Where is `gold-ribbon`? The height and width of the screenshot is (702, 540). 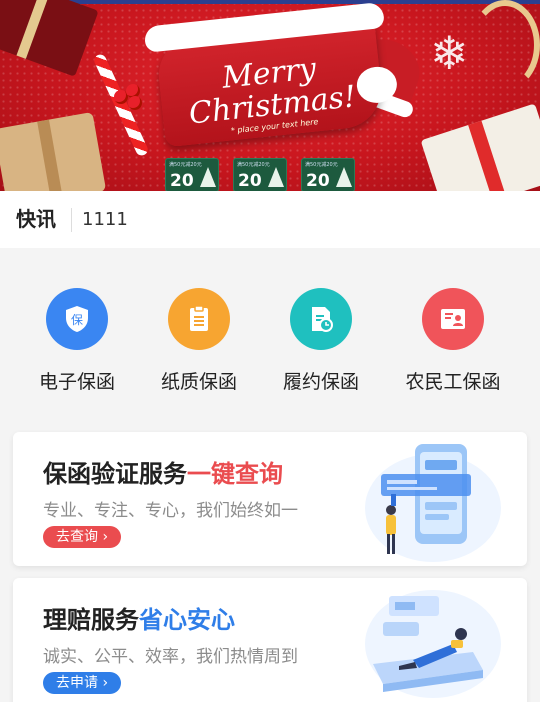 gold-ribbon is located at coordinates (505, 45).